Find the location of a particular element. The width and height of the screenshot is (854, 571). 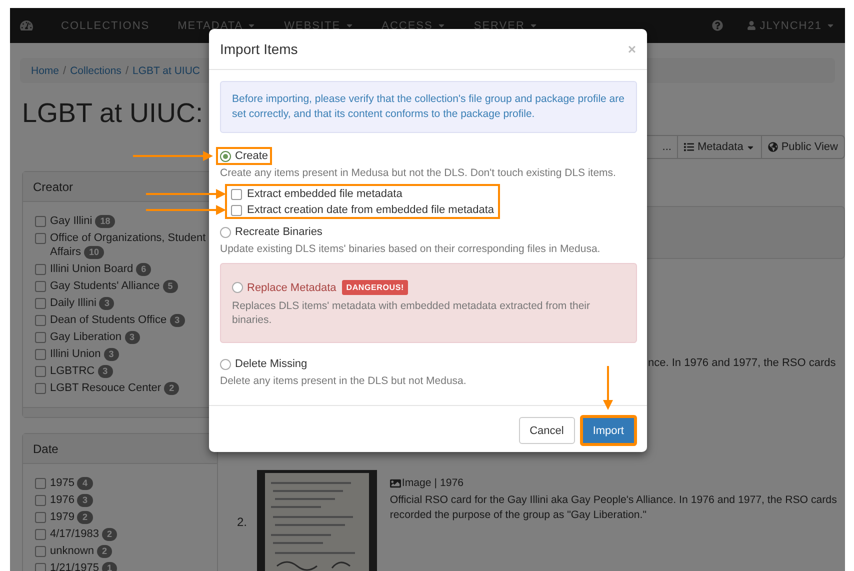

facet-term: 1975 4 is located at coordinates (71, 483).